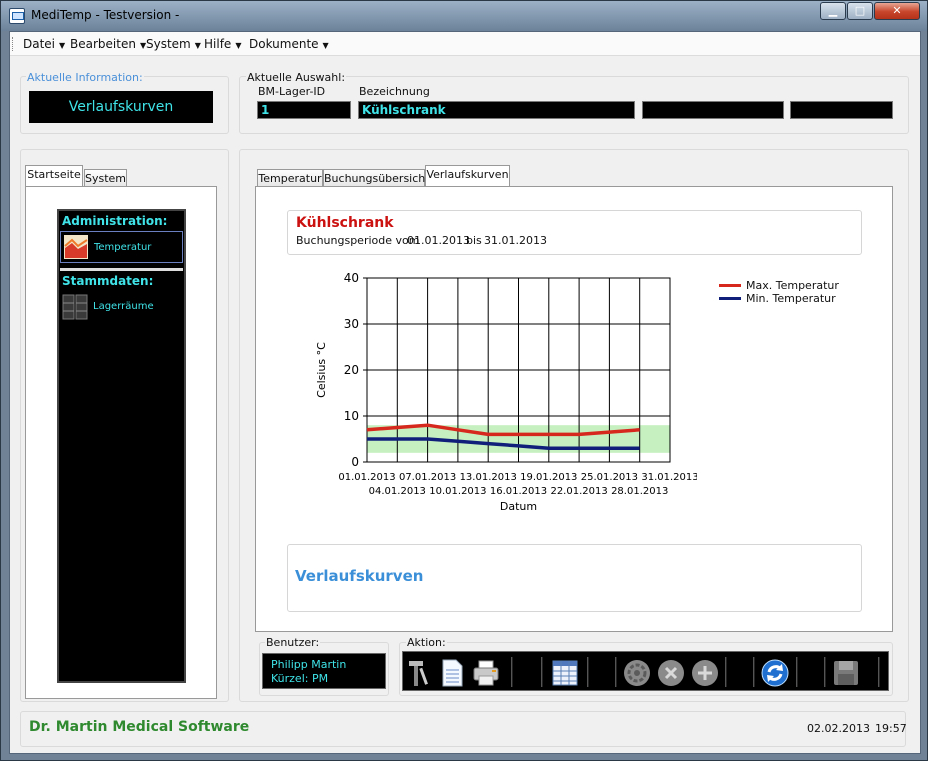  Describe the element at coordinates (467, 176) in the screenshot. I see `tab-verlaufskurven: Verlaufskurven` at that location.